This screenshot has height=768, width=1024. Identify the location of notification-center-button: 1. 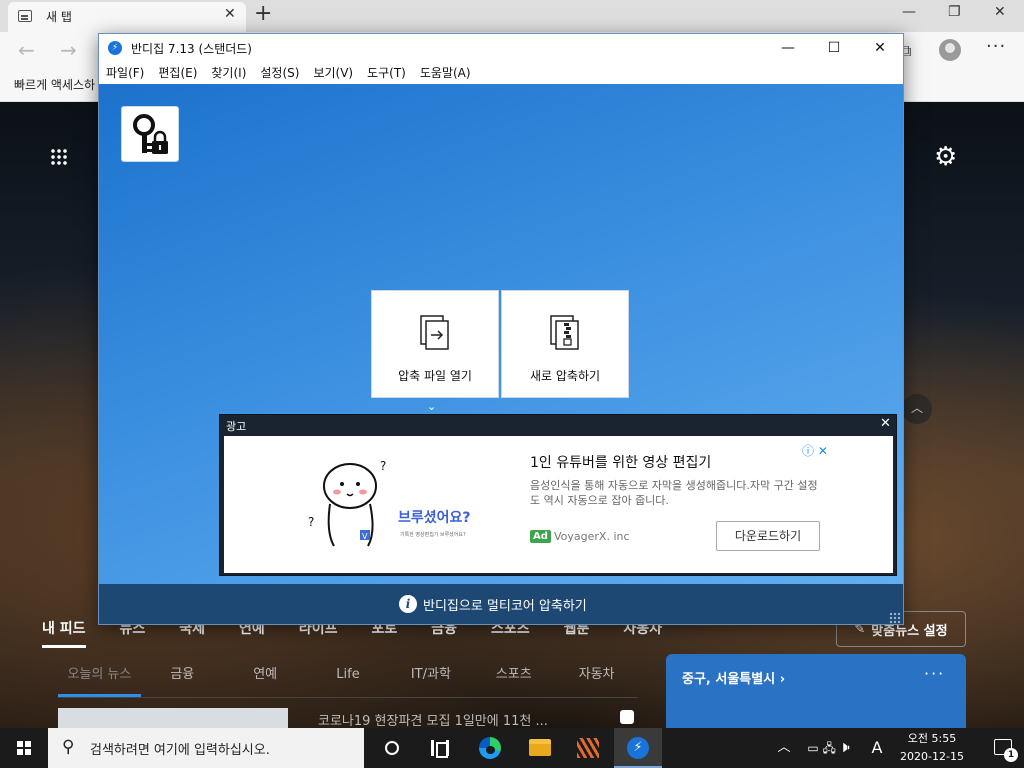
(1002, 748).